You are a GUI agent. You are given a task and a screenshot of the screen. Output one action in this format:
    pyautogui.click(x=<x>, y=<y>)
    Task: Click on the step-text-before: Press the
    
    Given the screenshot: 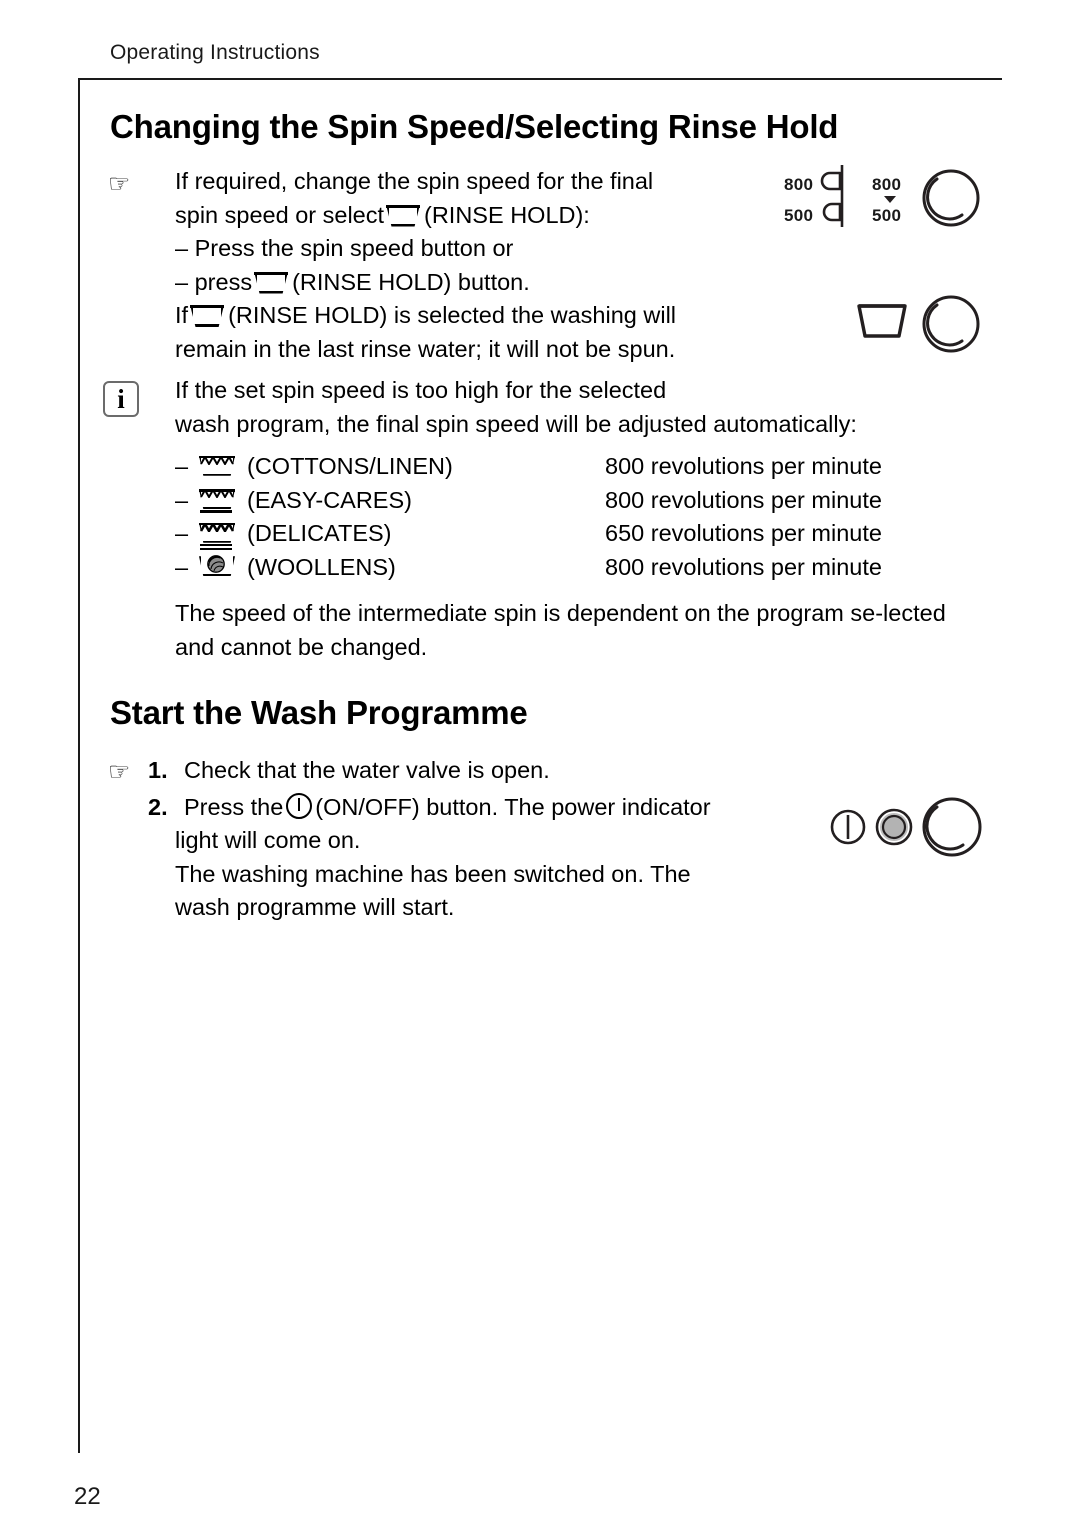 What is the action you would take?
    pyautogui.click(x=234, y=807)
    